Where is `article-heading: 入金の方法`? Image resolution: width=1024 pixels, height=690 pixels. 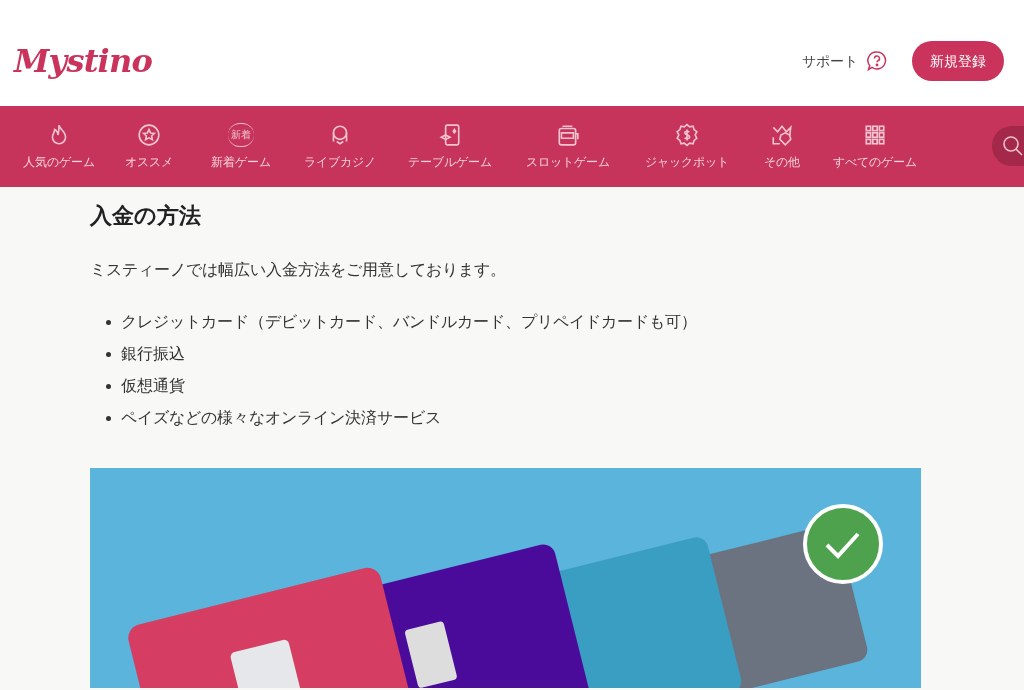 article-heading: 入金の方法 is located at coordinates (146, 216).